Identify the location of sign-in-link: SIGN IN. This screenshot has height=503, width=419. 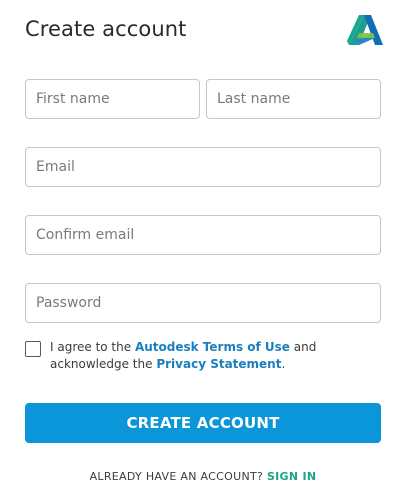
(291, 476).